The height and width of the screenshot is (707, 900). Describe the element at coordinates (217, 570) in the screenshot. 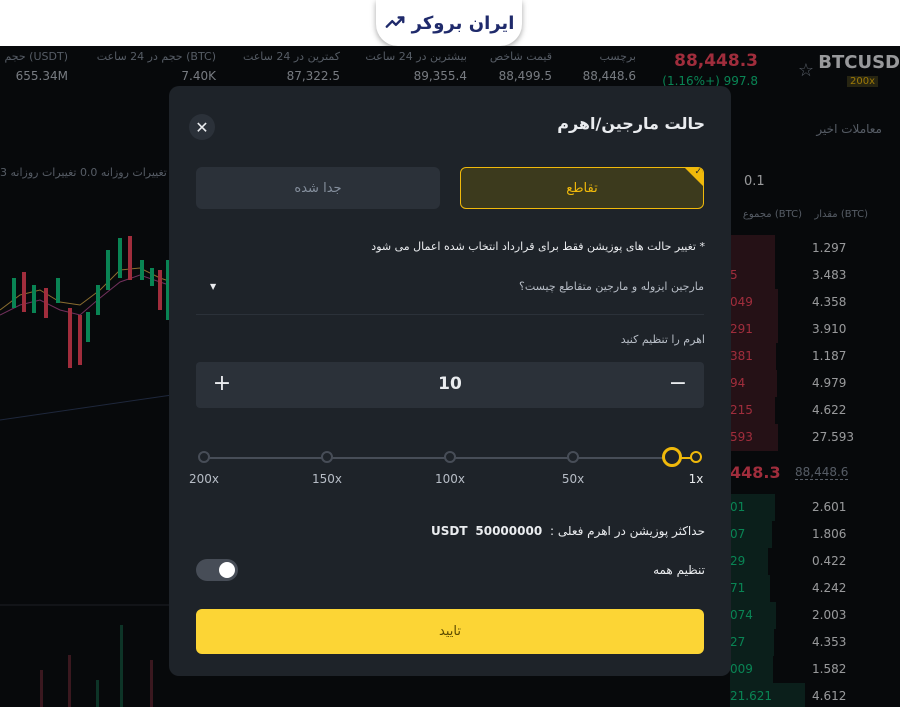

I see `apply-all-toggle` at that location.